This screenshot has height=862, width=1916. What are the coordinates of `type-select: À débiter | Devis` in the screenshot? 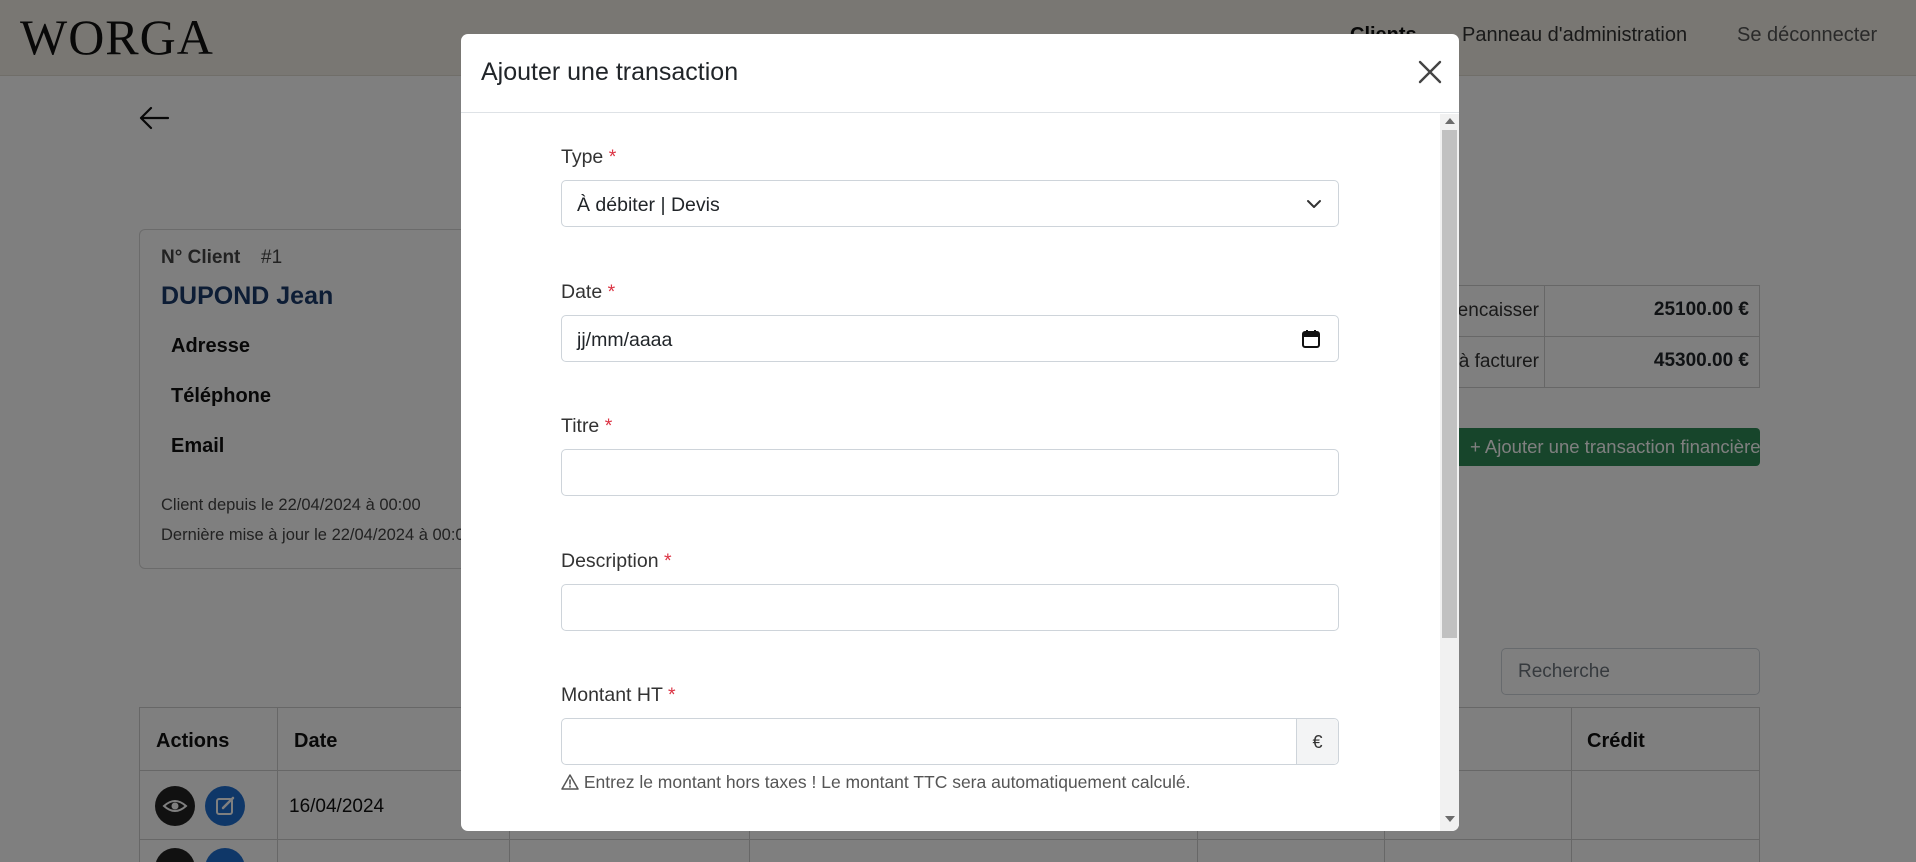 It's located at (950, 203).